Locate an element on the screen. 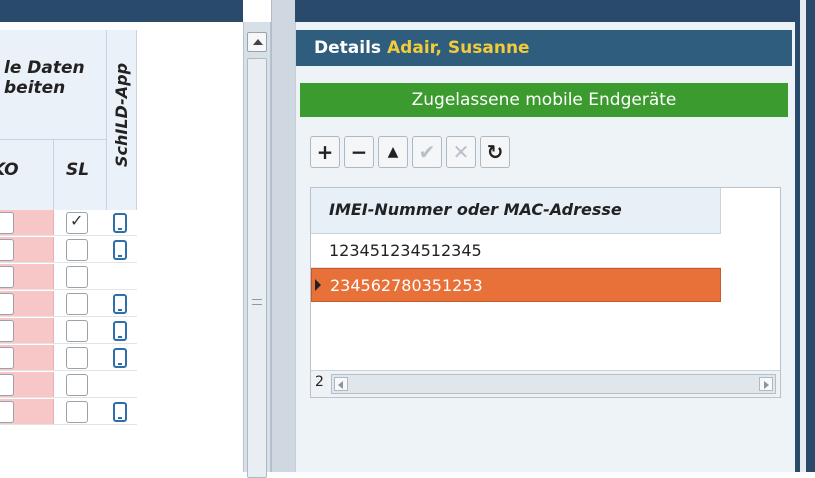  checkmark-icon: ✔ is located at coordinates (427, 152).